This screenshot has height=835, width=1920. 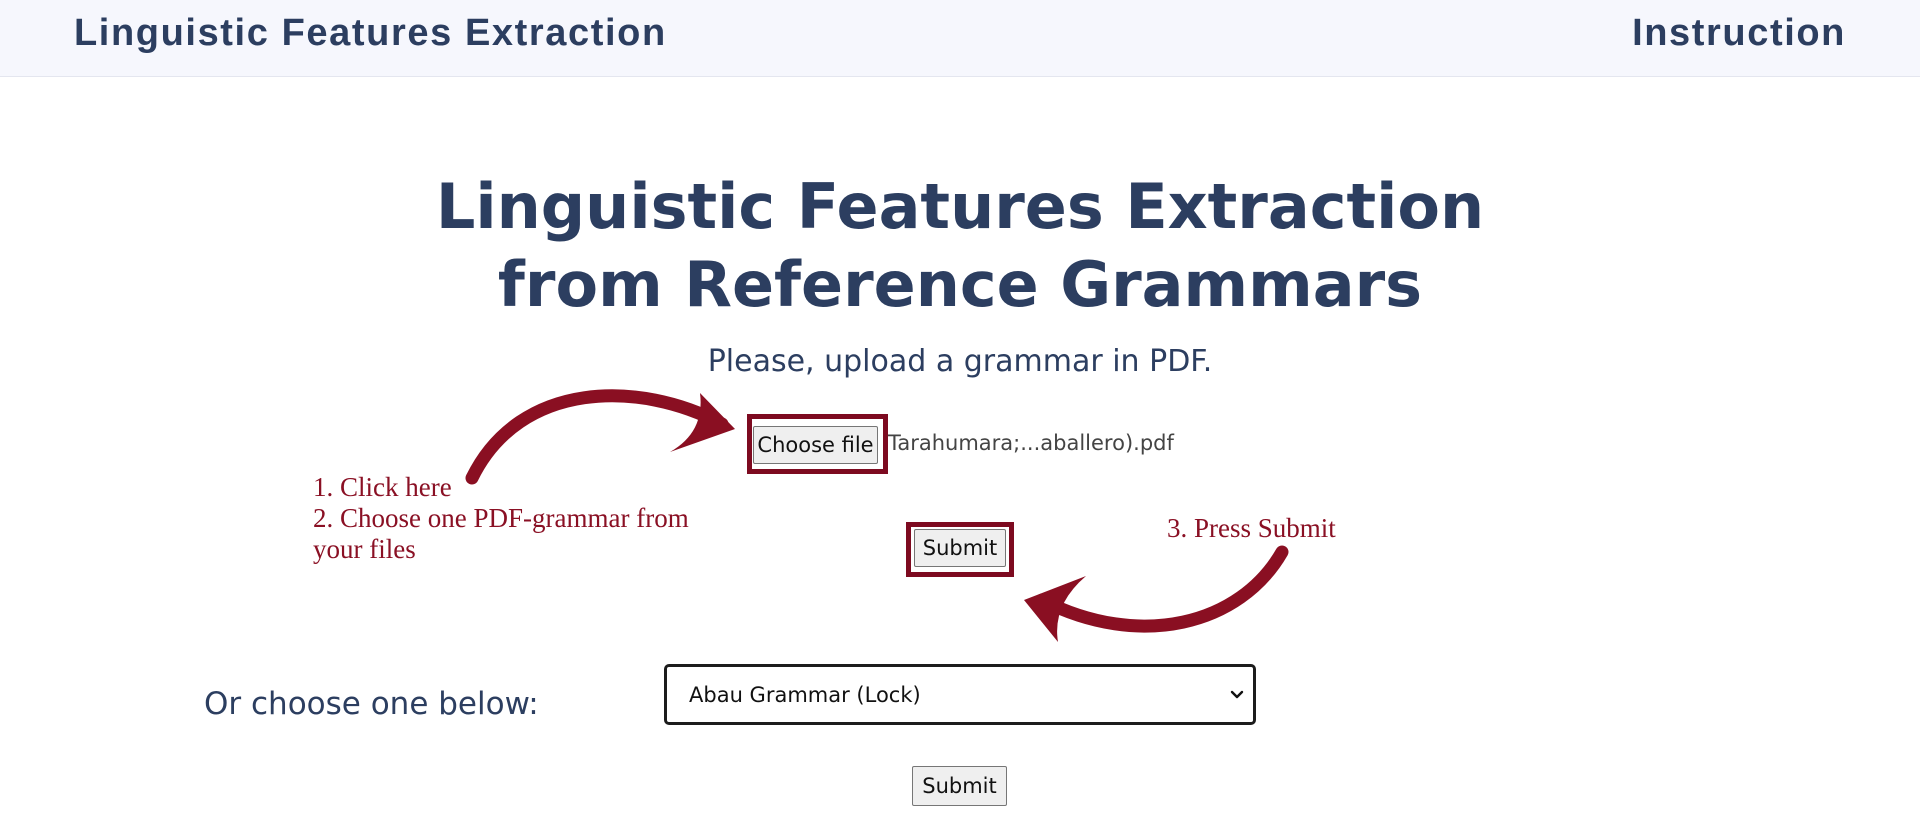 What do you see at coordinates (371, 704) in the screenshot?
I see `choose-grammar-label: Or choose one below:` at bounding box center [371, 704].